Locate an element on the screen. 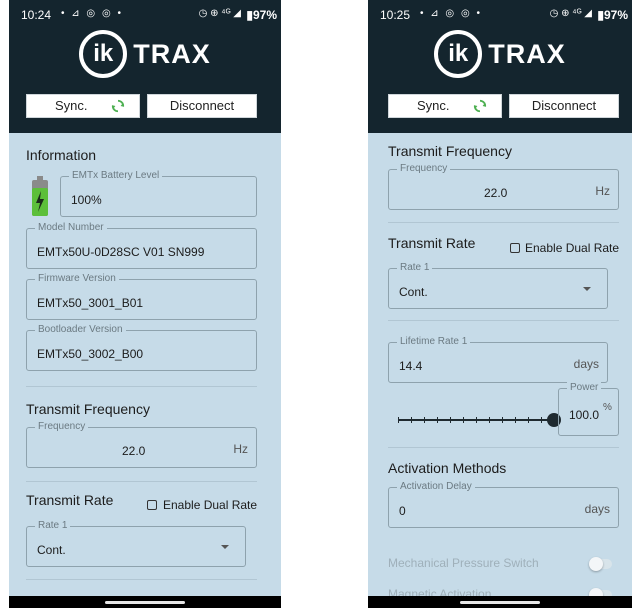 This screenshot has height=608, width=633. information-title: Information is located at coordinates (61, 155).